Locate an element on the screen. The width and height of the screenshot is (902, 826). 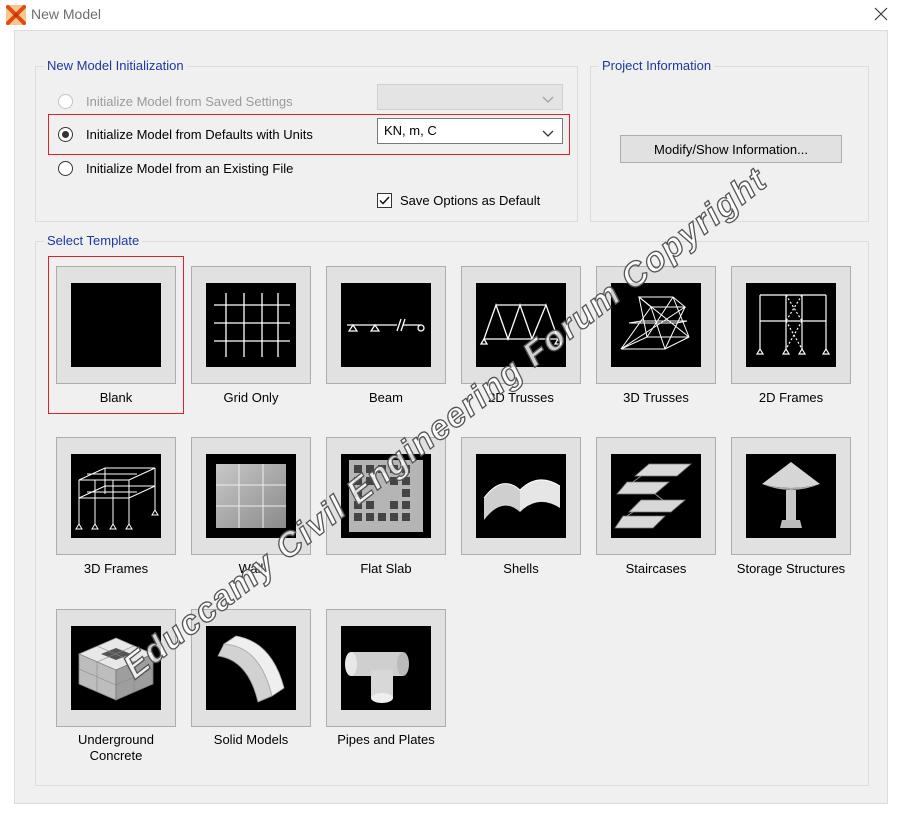
3d-trusses-template-icon is located at coordinates (656, 325).